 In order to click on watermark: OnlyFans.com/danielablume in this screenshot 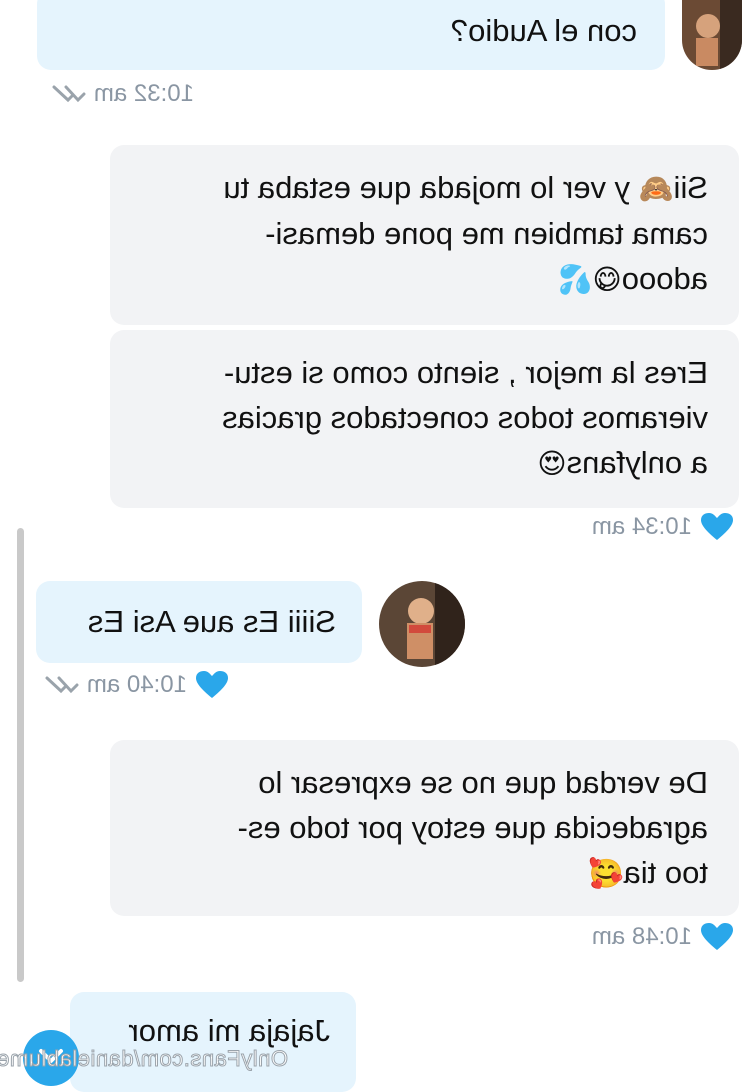, I will do `click(144, 1059)`.